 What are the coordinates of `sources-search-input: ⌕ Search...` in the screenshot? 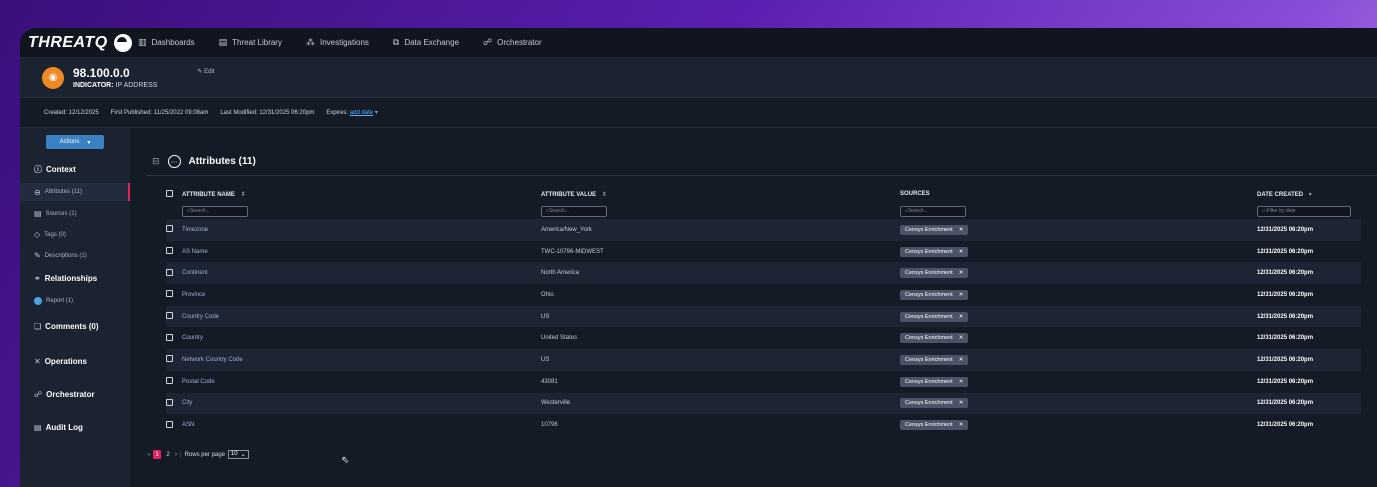 It's located at (933, 211).